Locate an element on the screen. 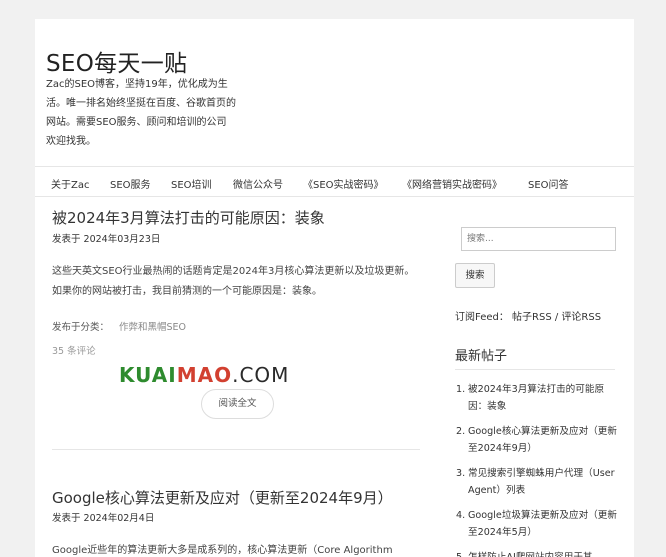  nav-item-seo-training: SEO培训 is located at coordinates (191, 183).